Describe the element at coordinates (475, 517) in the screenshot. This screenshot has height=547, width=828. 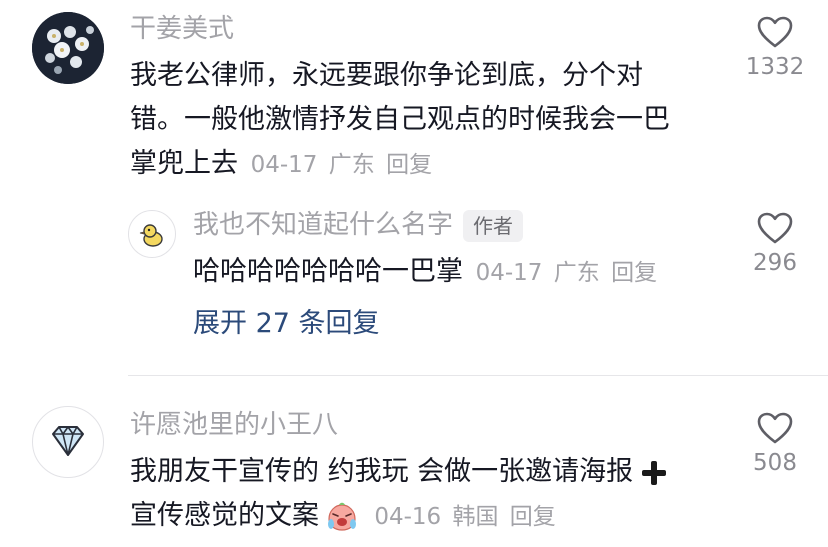
I see `comment-location: 韩国` at that location.